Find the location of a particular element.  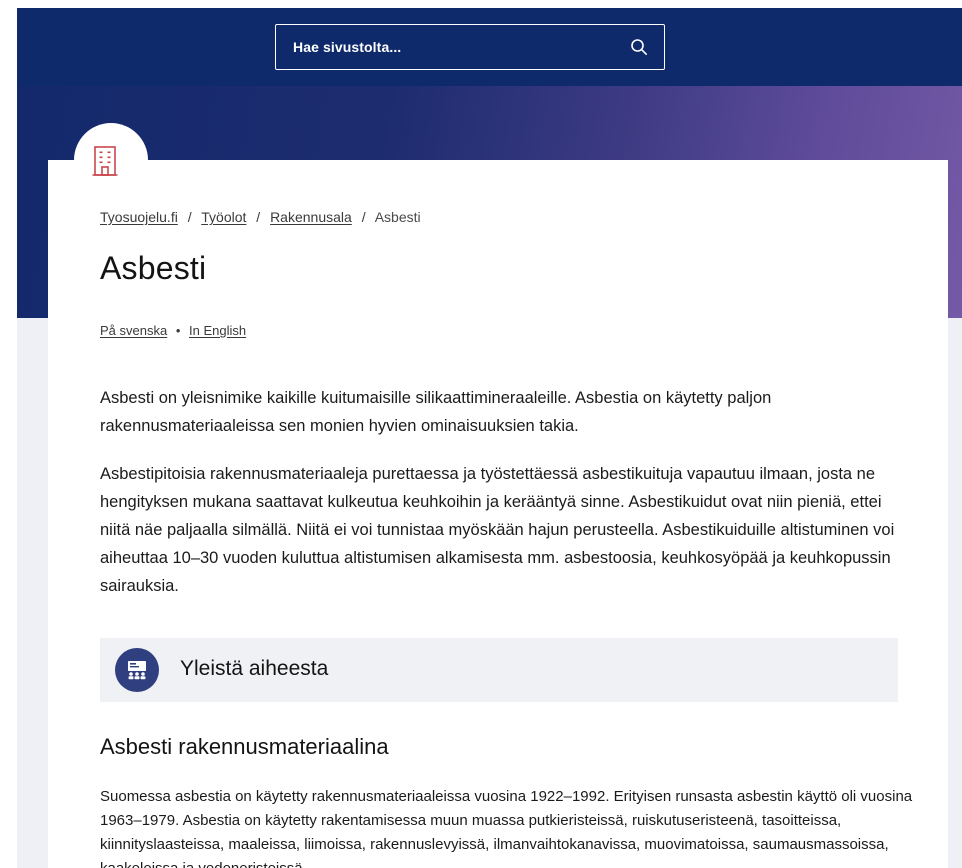

presentation-icon is located at coordinates (137, 670).